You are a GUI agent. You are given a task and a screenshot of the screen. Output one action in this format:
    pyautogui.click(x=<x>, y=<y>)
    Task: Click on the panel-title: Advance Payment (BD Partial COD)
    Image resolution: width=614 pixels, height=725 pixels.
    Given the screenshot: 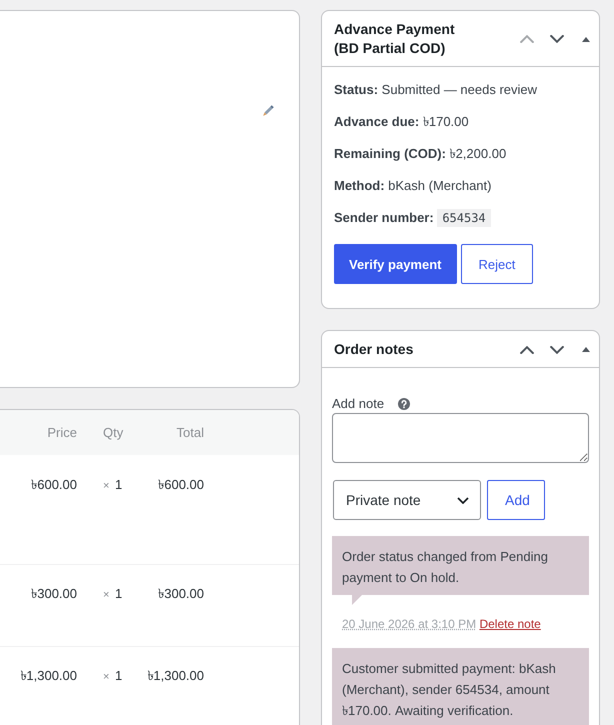 What is the action you would take?
    pyautogui.click(x=395, y=39)
    